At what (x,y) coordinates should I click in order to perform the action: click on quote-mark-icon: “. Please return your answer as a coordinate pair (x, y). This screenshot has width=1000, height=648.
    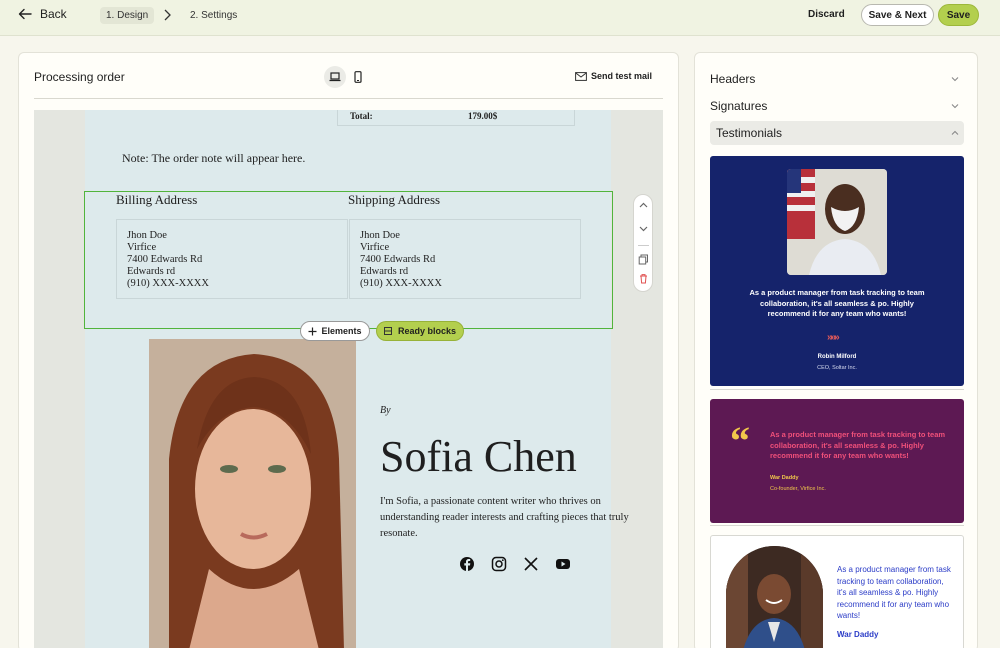
    Looking at the image, I should click on (740, 440).